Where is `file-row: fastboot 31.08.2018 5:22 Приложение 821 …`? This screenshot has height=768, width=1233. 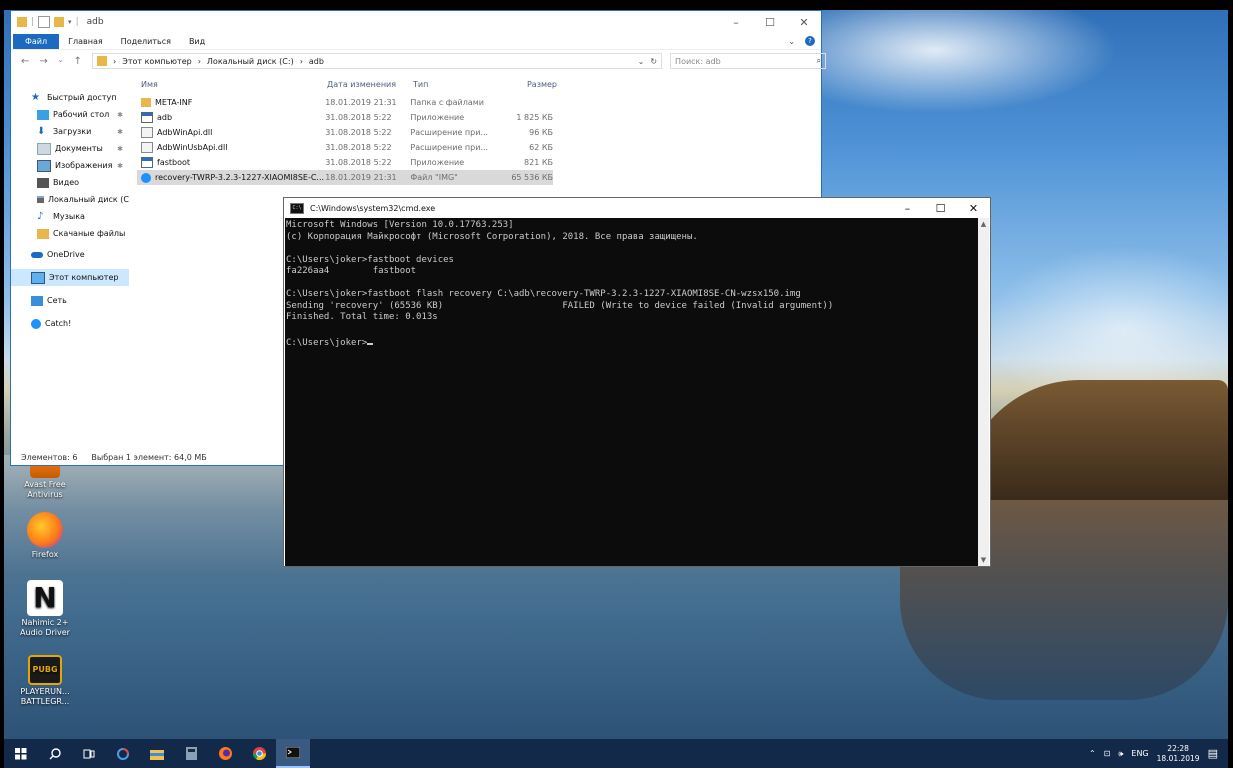
file-row: fastboot 31.08.2018 5:22 Приложение 821 … is located at coordinates (345, 162).